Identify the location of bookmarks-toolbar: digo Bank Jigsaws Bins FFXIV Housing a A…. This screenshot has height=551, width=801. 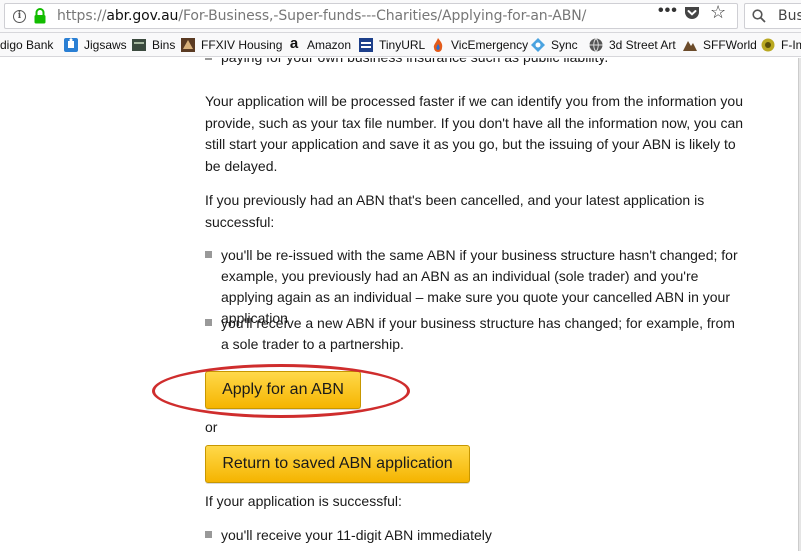
(400, 45).